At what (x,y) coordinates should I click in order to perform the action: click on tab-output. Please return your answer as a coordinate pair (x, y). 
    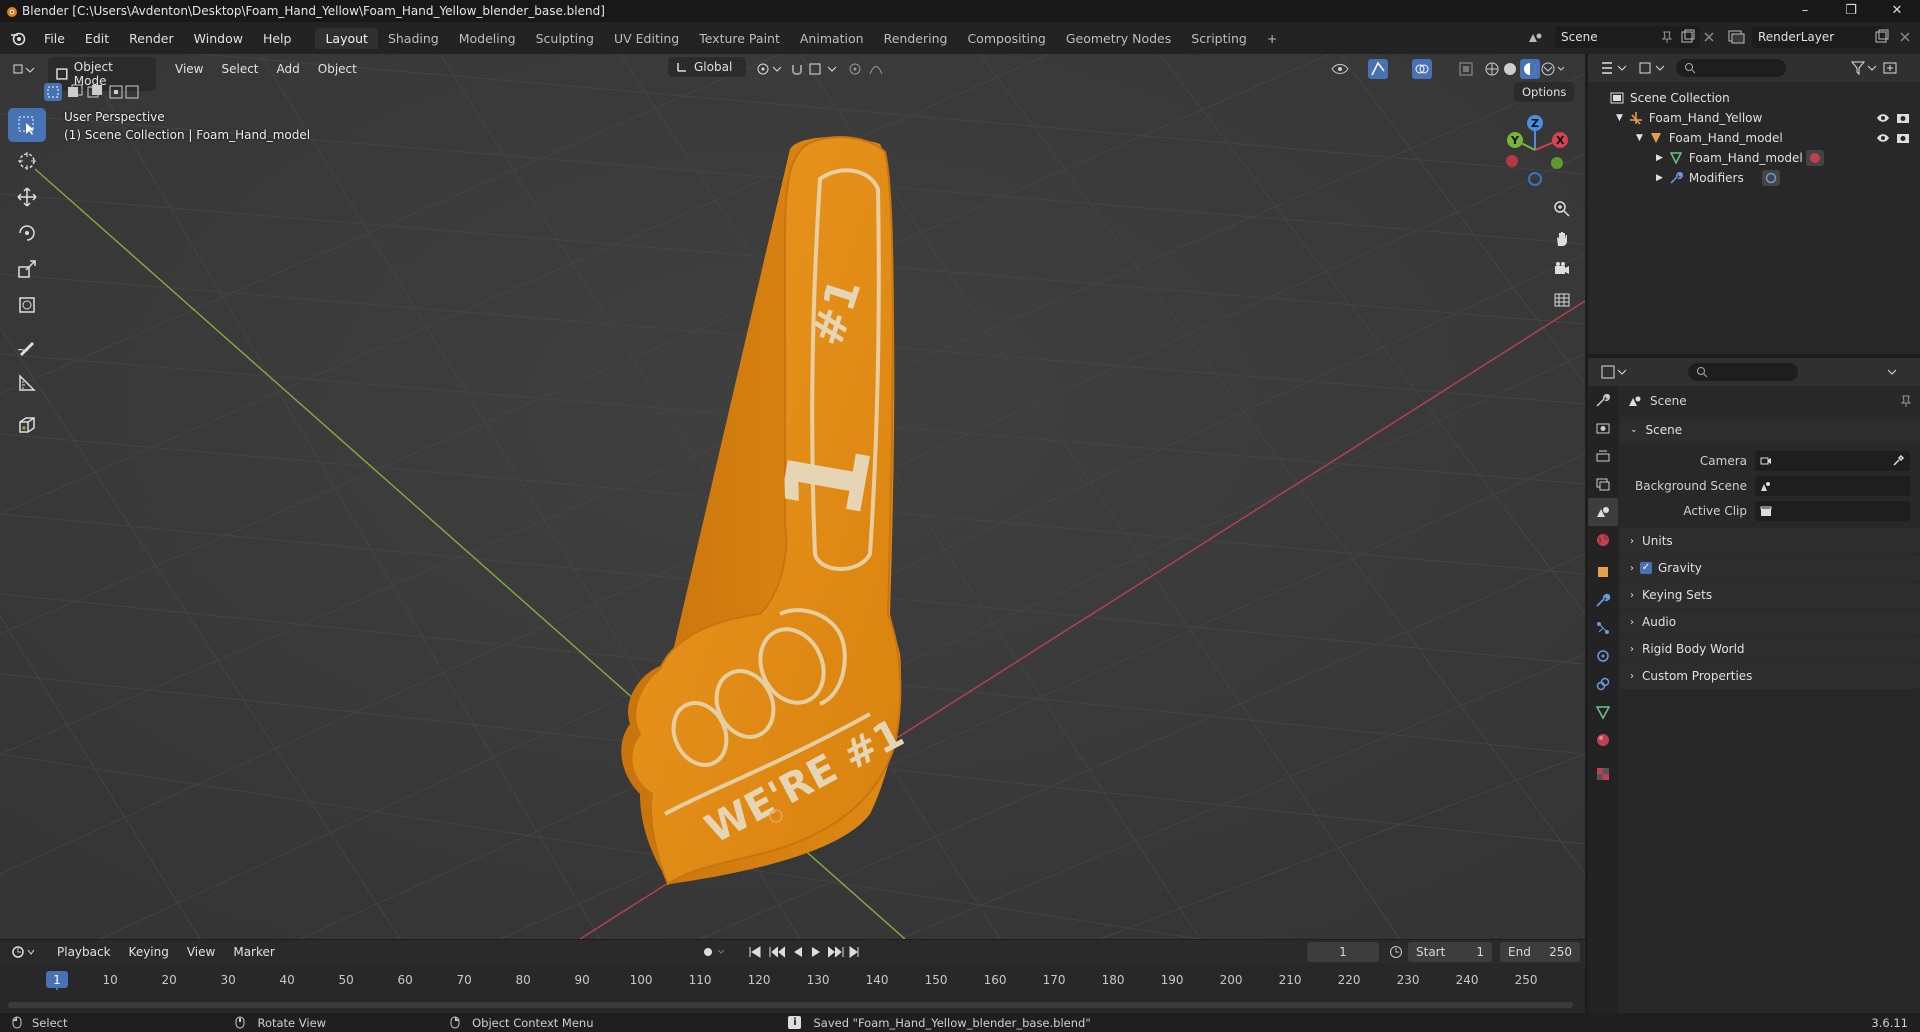
    Looking at the image, I should click on (1603, 456).